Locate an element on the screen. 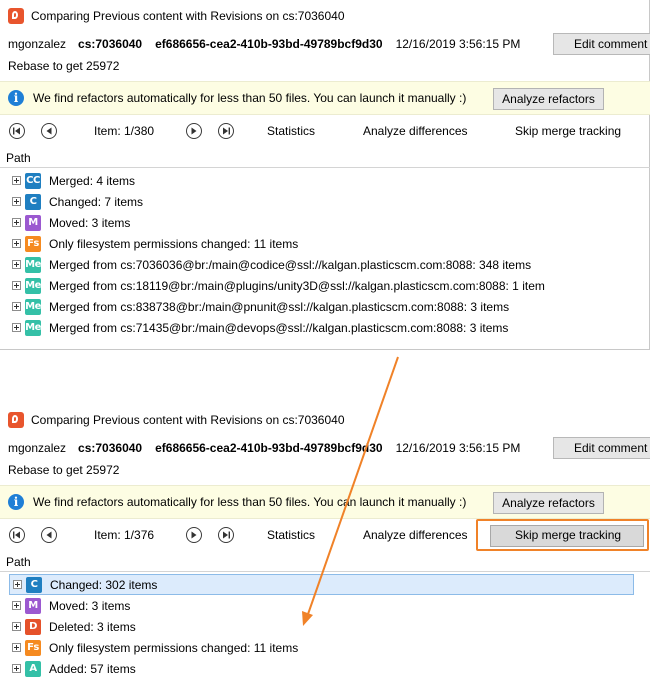 Image resolution: width=650 pixels, height=687 pixels. changeset-comment: Rebase to get 25972 is located at coordinates (64, 66).